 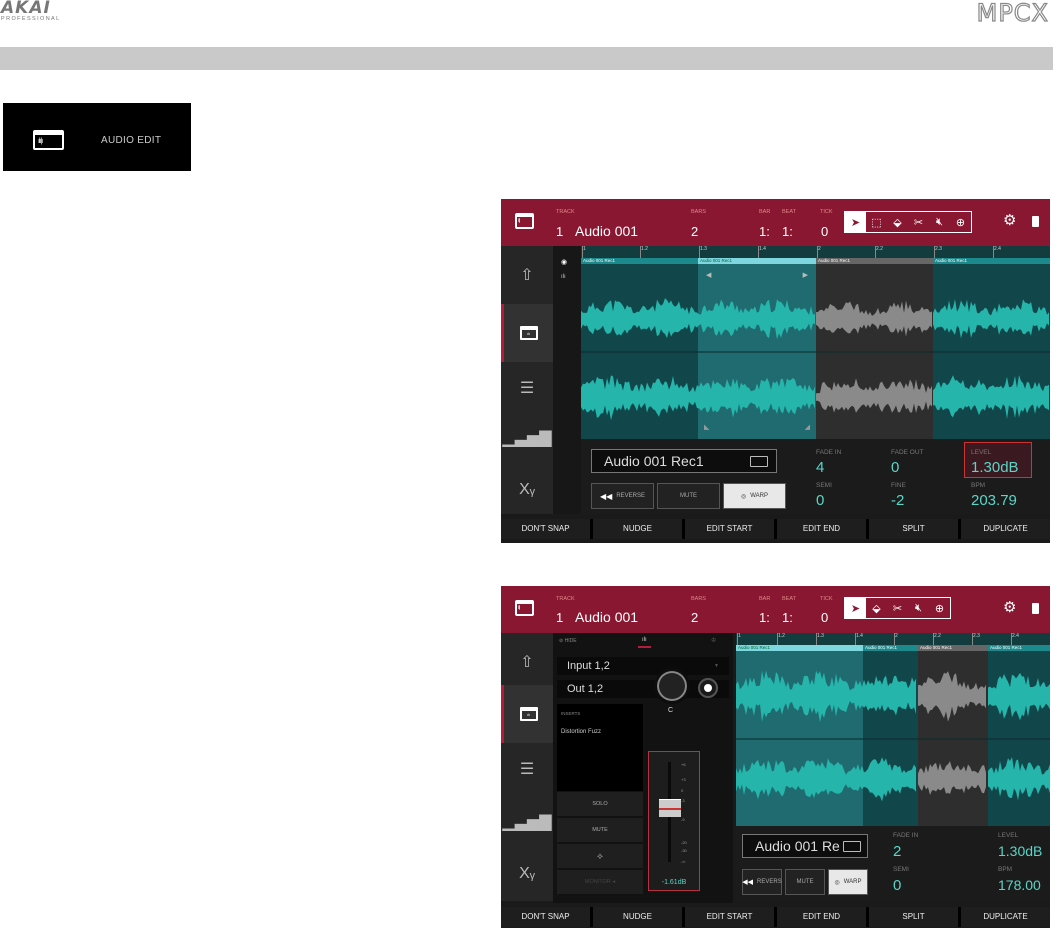 I want to click on region-name-field: Audio 001 Re, so click(x=805, y=846).